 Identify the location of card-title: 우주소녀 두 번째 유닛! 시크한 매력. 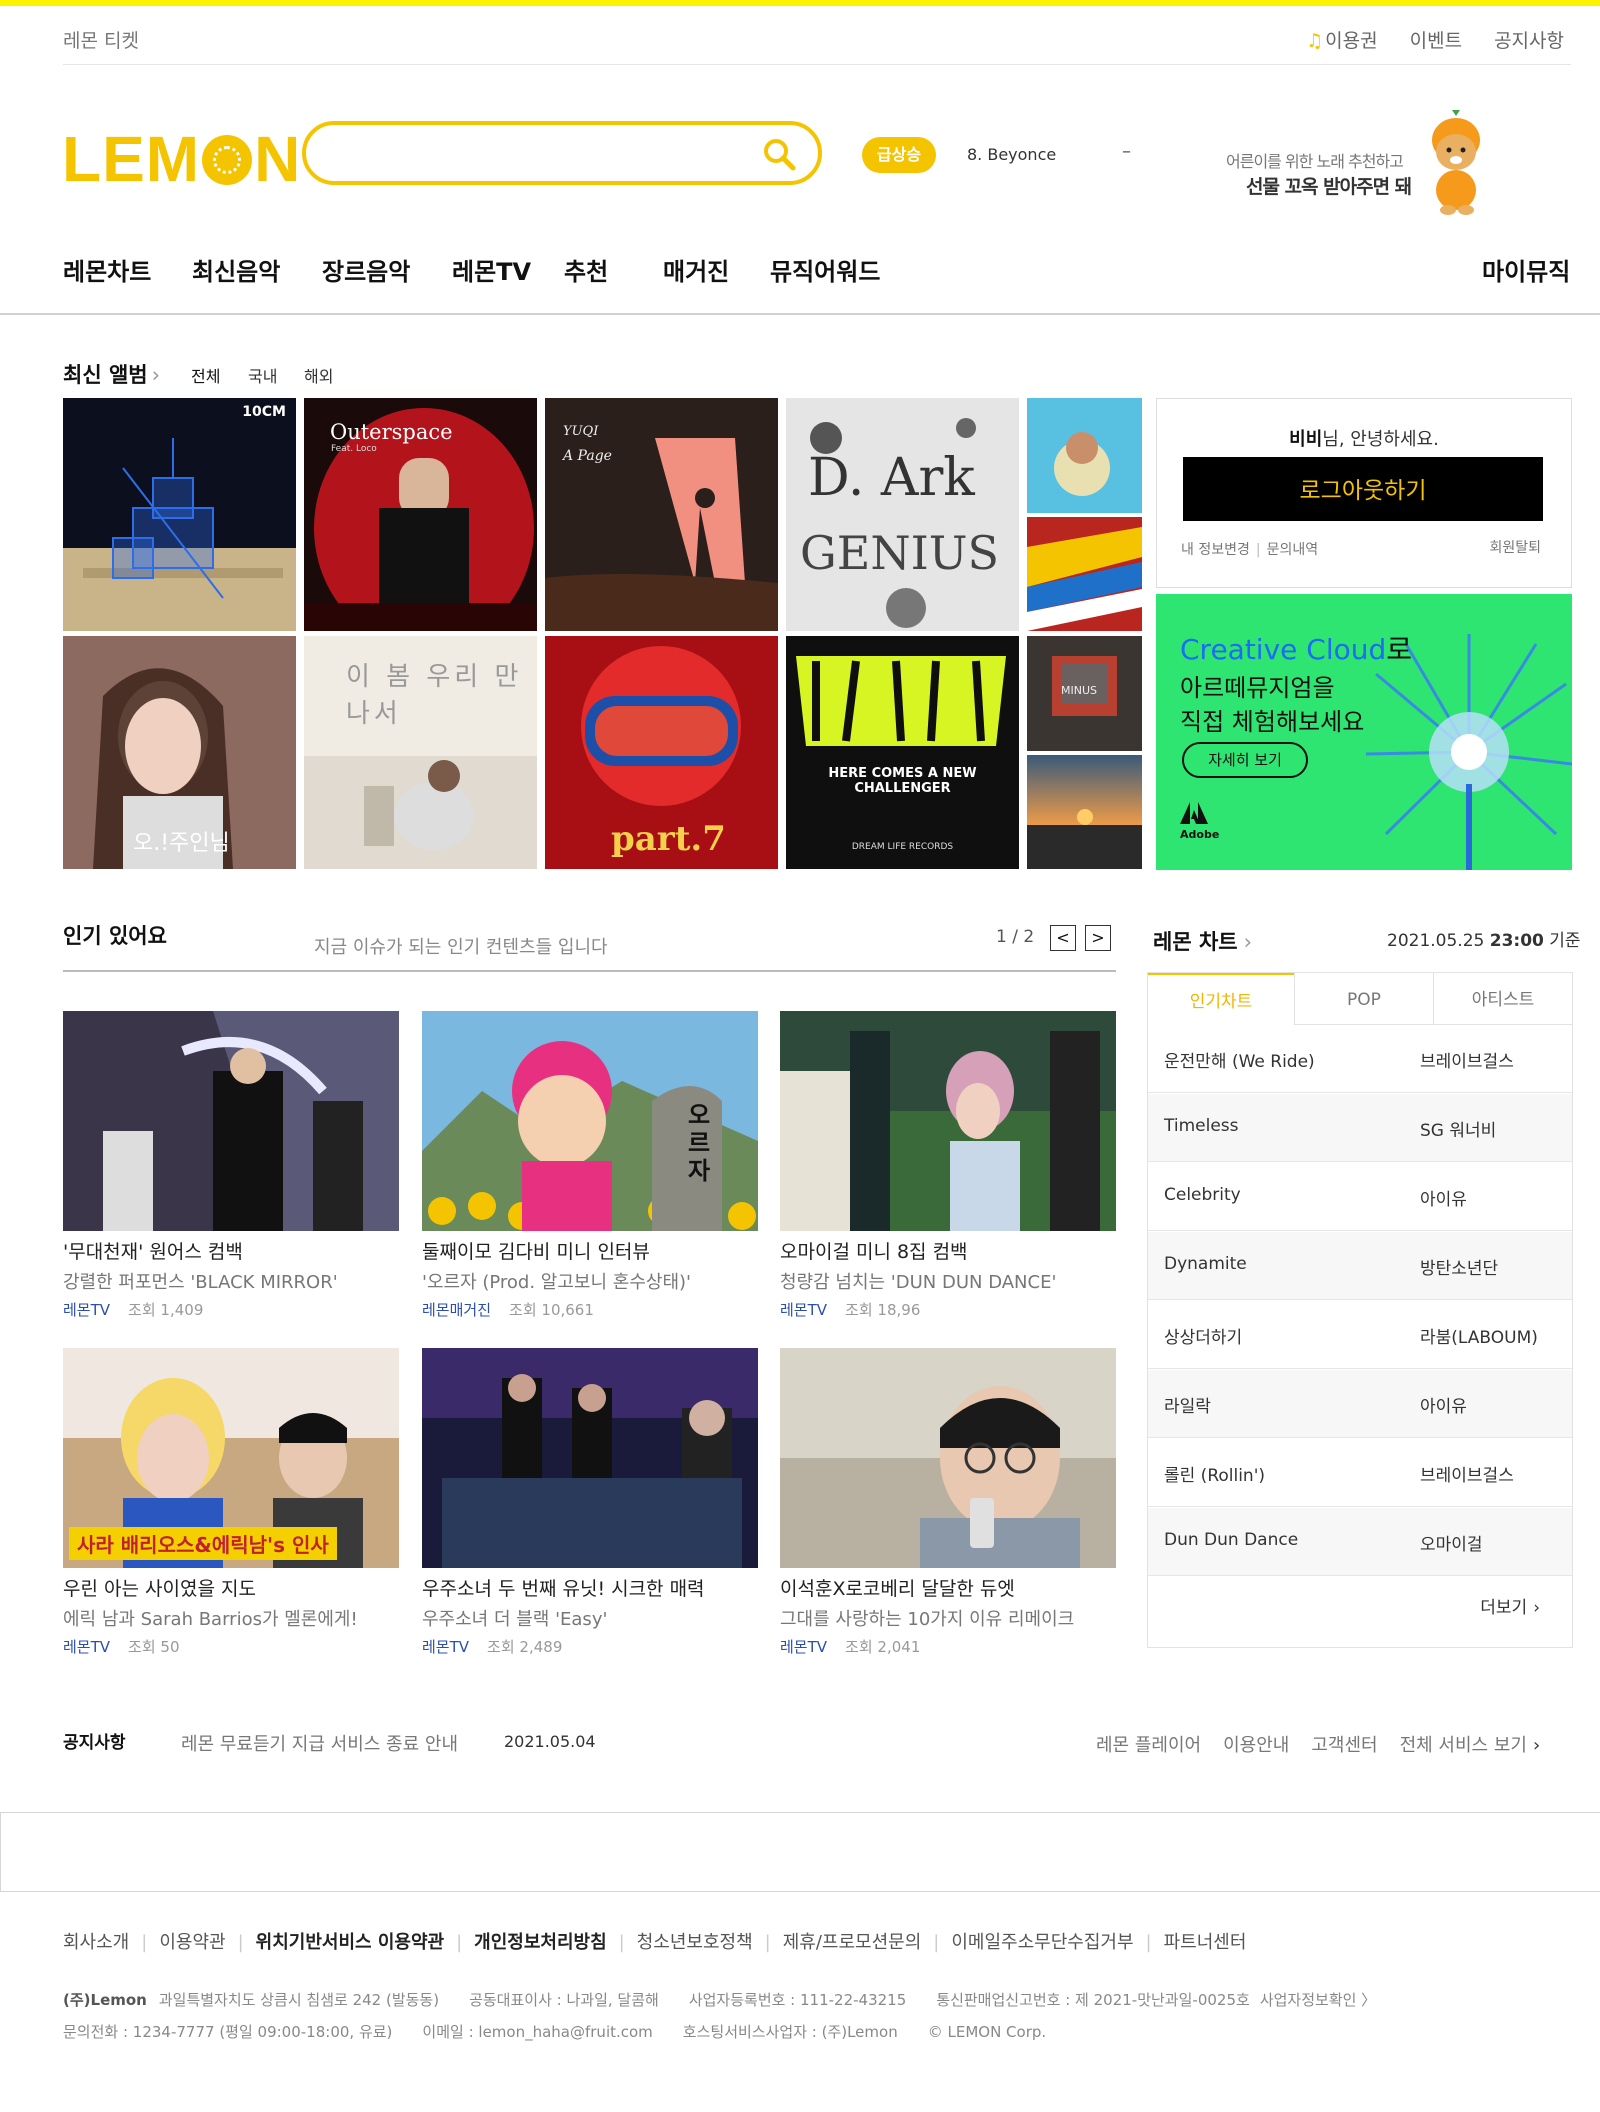
(590, 1587).